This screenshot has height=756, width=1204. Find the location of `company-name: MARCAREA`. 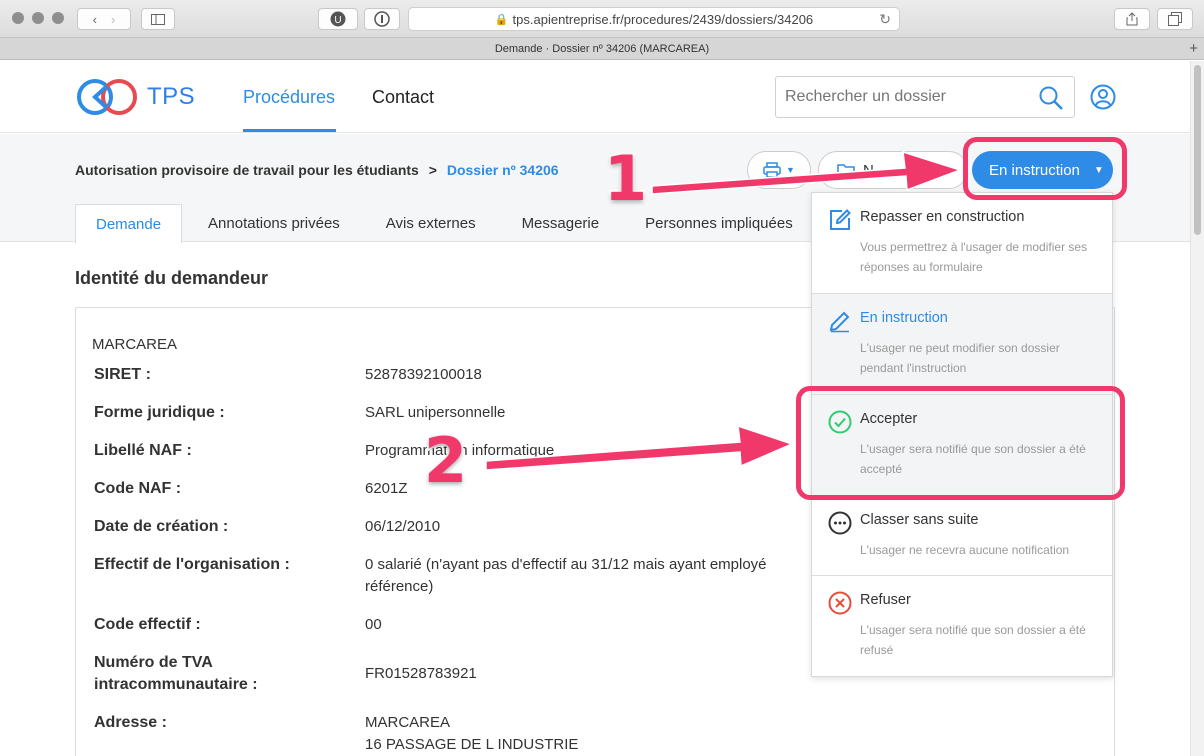

company-name: MARCAREA is located at coordinates (135, 344).